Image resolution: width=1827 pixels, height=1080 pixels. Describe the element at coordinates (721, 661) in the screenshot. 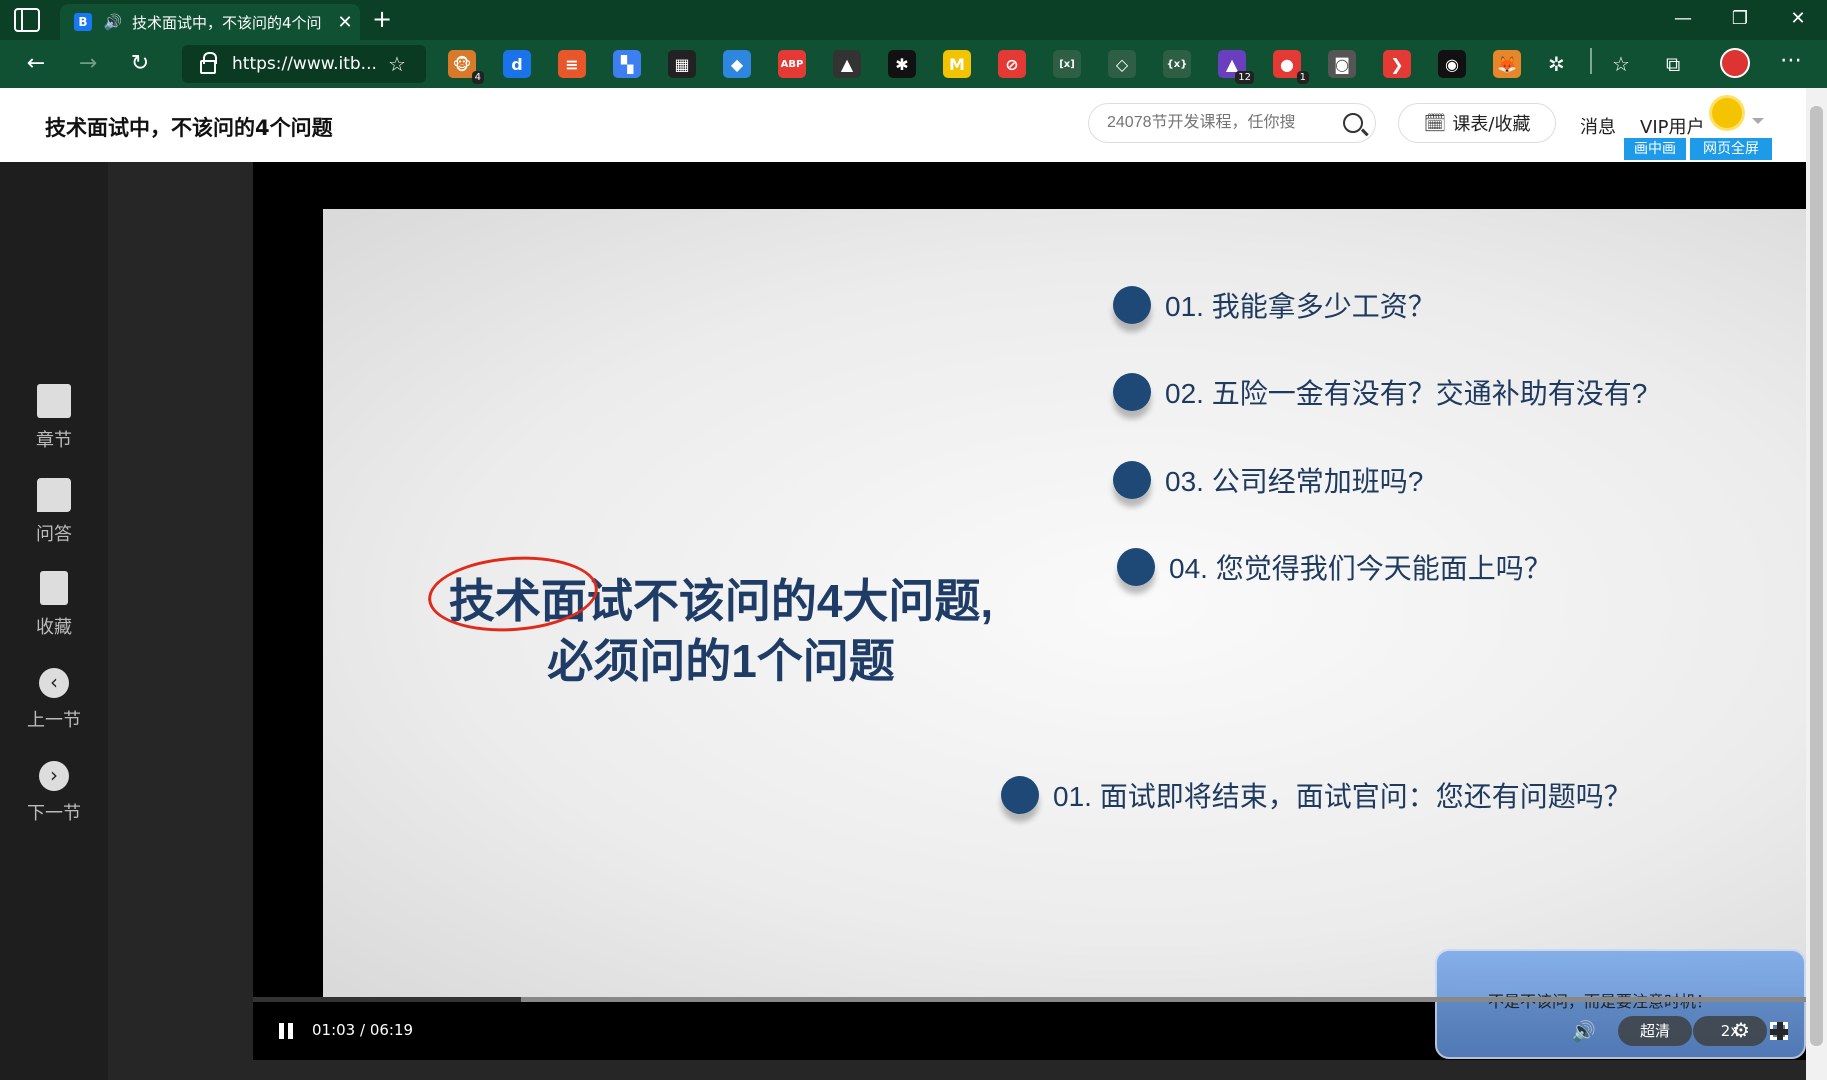

I see `slide-title-line2: 必须问的1个问题` at that location.